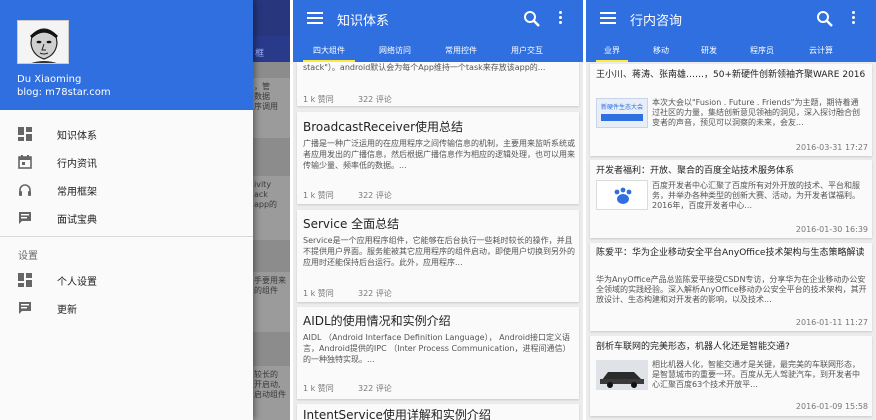 This screenshot has width=876, height=420. Describe the element at coordinates (831, 406) in the screenshot. I see `news-date: 2016-01-09 15:58` at that location.